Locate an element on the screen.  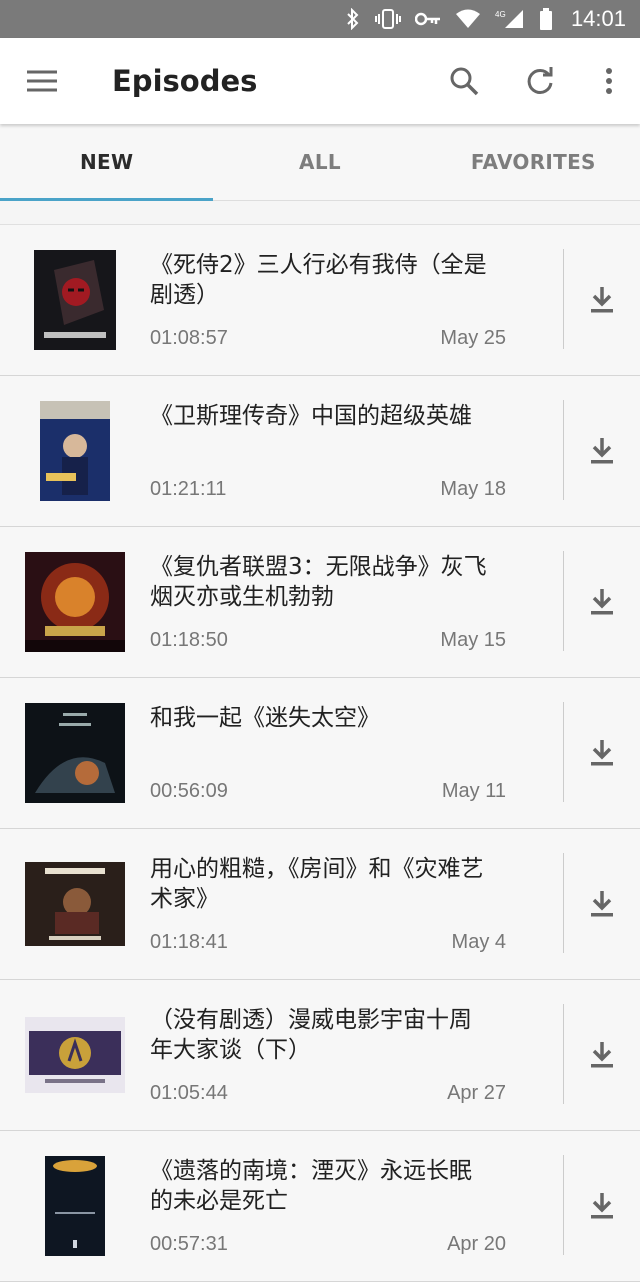
wisely-poster-thumbnail is located at coordinates (75, 451).